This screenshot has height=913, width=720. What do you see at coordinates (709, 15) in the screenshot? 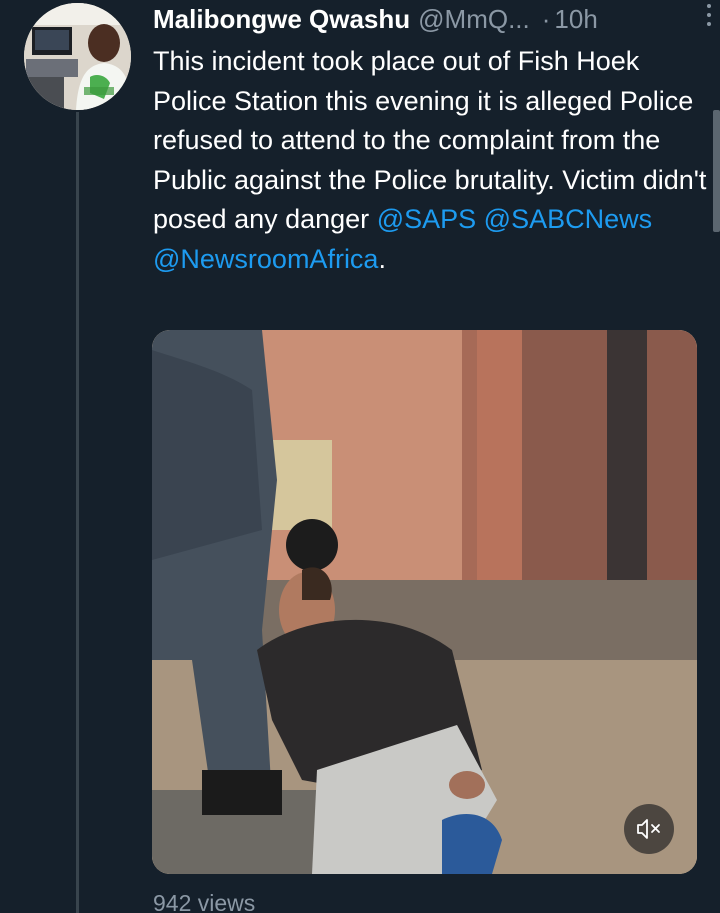
I see `more-options-icon` at bounding box center [709, 15].